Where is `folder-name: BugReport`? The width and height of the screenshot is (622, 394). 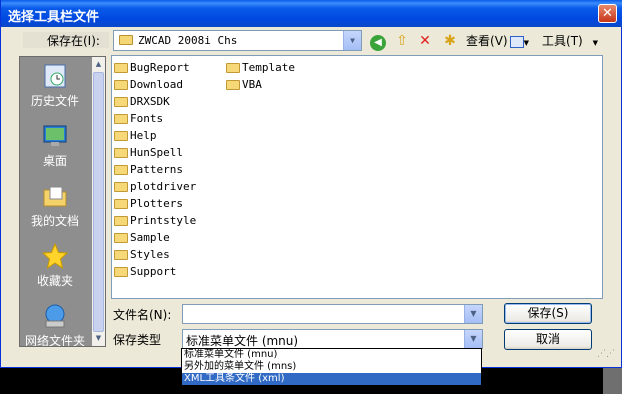 folder-name: BugReport is located at coordinates (160, 67).